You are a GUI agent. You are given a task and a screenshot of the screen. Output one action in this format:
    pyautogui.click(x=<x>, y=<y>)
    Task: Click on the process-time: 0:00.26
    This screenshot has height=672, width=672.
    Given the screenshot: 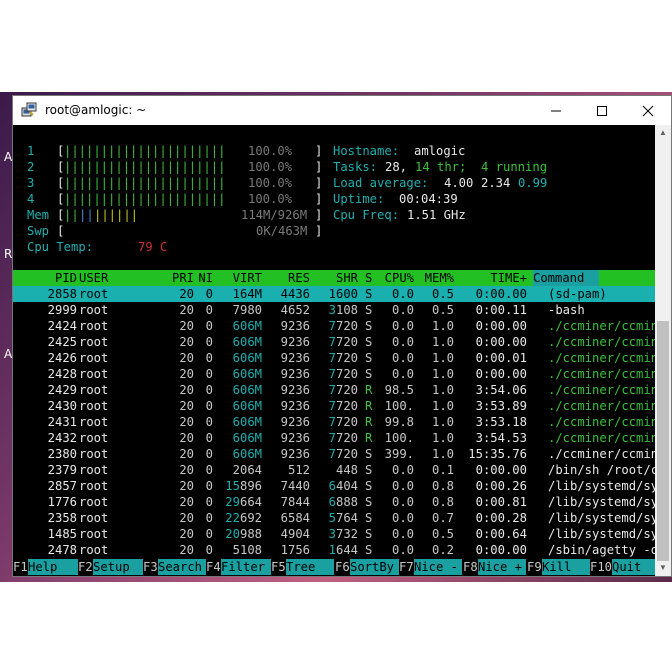 What is the action you would take?
    pyautogui.click(x=501, y=486)
    